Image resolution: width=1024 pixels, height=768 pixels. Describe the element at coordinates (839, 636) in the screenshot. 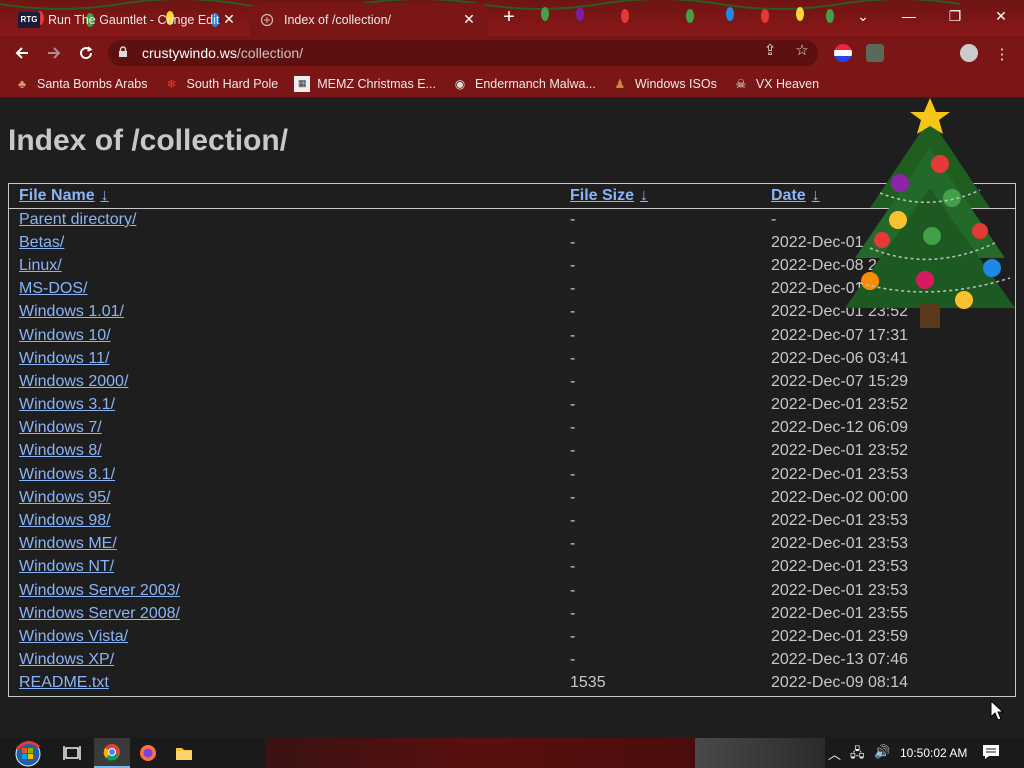

I see `file-date-cell: 2022-Dec-01 23:59` at that location.